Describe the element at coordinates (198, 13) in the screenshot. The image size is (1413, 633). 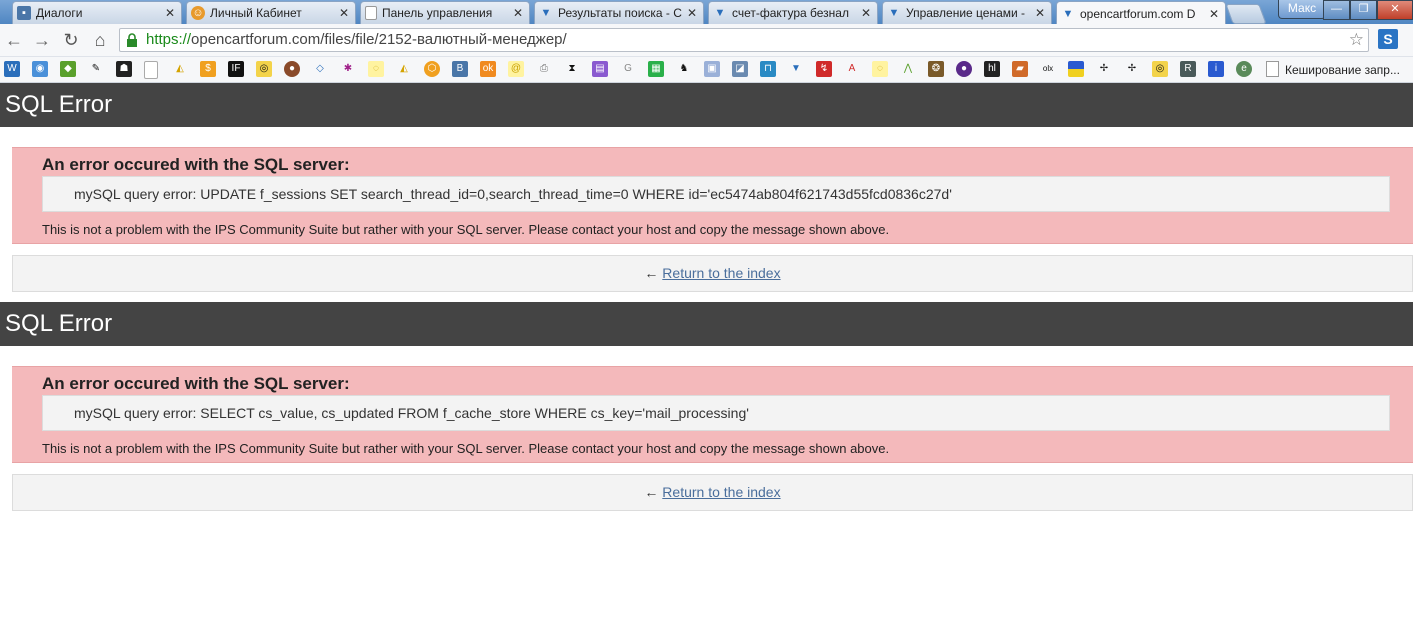
I see `cabinet-icon: ☺` at that location.